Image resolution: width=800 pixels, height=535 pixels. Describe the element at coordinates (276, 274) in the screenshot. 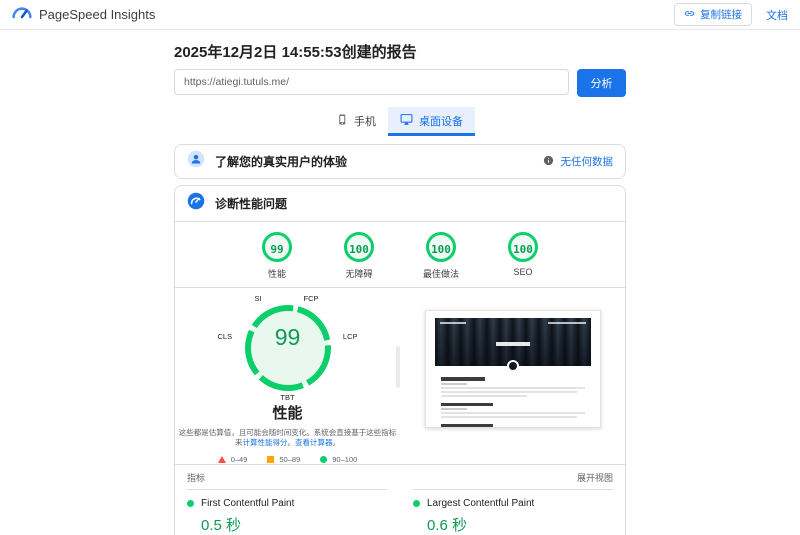

I see `score-performance-label: 性能` at that location.